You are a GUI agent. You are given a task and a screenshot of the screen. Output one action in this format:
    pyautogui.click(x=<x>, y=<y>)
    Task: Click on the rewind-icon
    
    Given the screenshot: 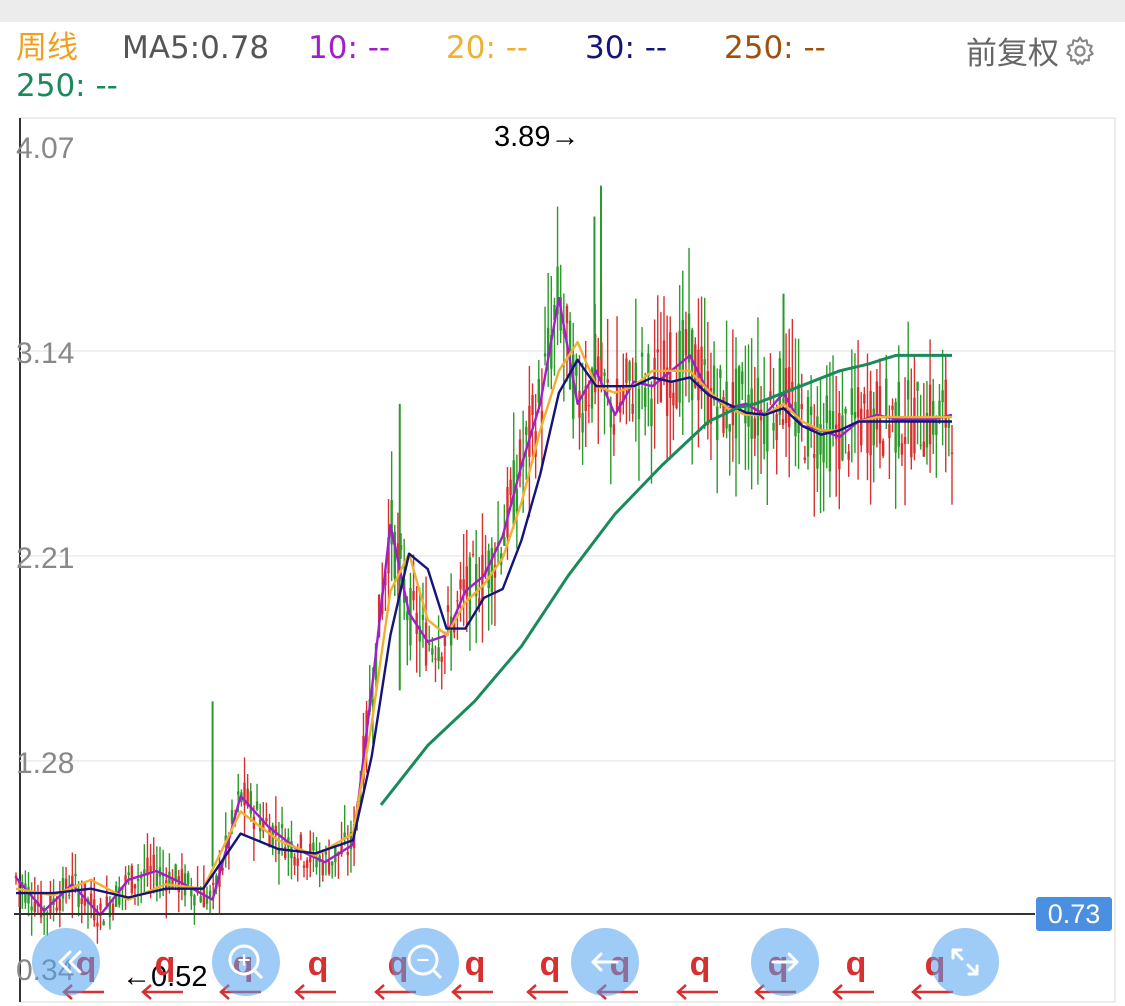 What is the action you would take?
    pyautogui.click(x=66, y=962)
    